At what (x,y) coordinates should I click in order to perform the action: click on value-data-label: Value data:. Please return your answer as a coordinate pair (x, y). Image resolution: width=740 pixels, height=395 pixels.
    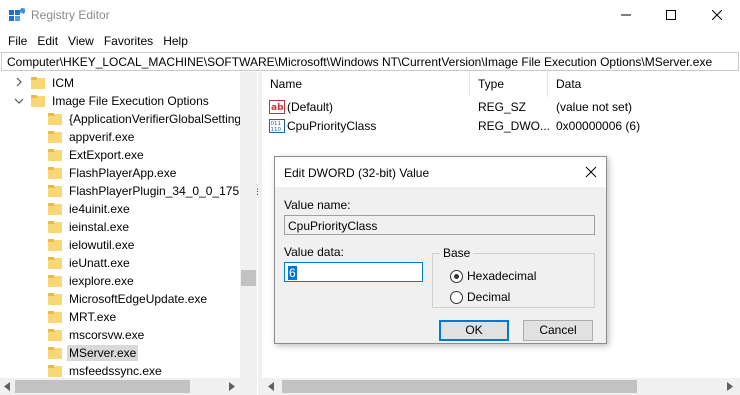
    Looking at the image, I should click on (314, 252).